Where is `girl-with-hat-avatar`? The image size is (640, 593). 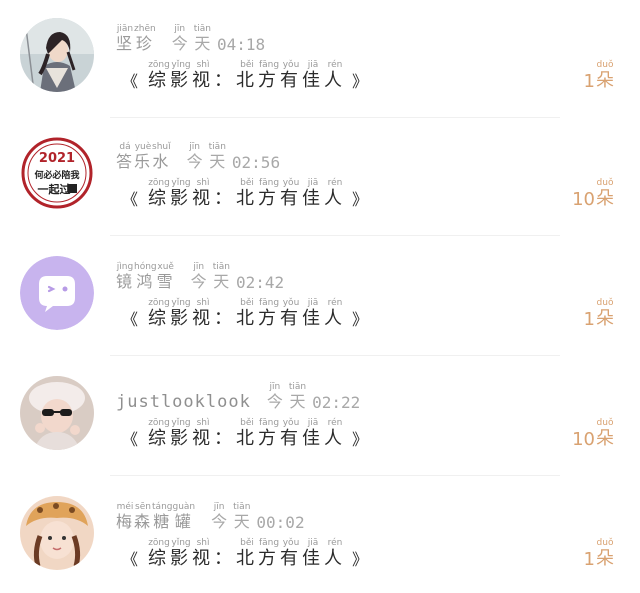
girl-with-hat-avatar is located at coordinates (57, 533).